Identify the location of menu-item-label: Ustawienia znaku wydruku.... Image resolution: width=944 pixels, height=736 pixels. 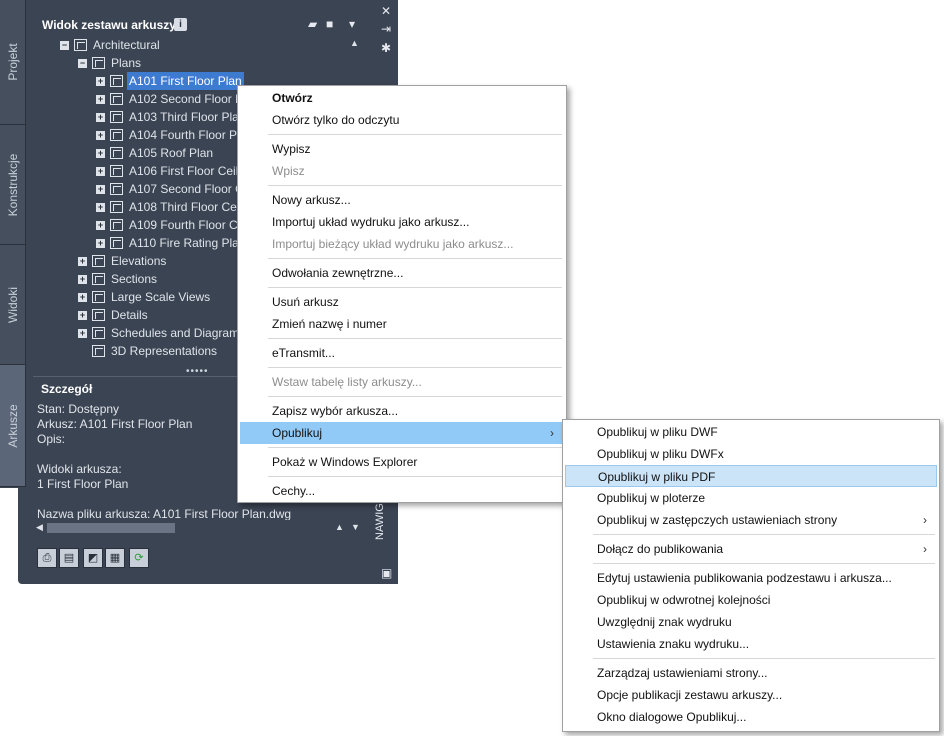
(673, 644).